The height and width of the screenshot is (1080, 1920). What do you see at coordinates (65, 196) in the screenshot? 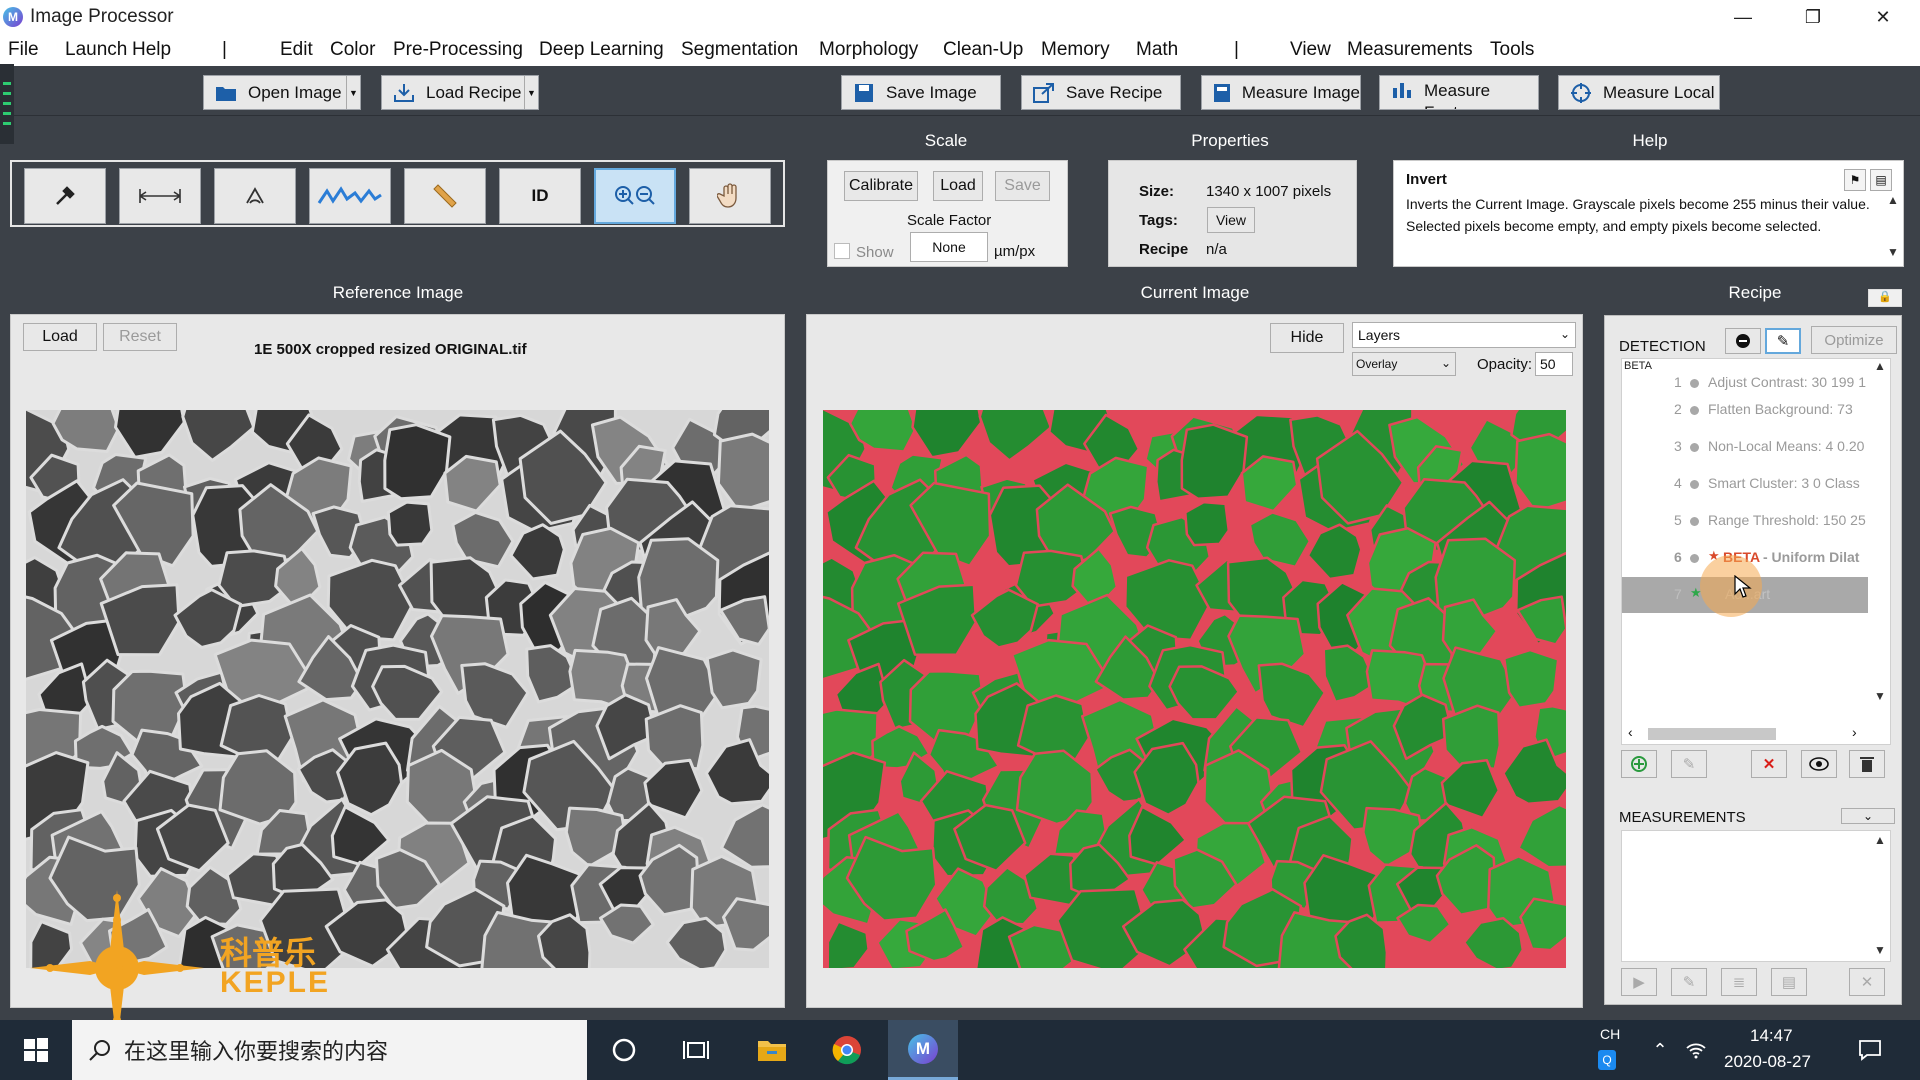
I see `pipette-tool-button` at bounding box center [65, 196].